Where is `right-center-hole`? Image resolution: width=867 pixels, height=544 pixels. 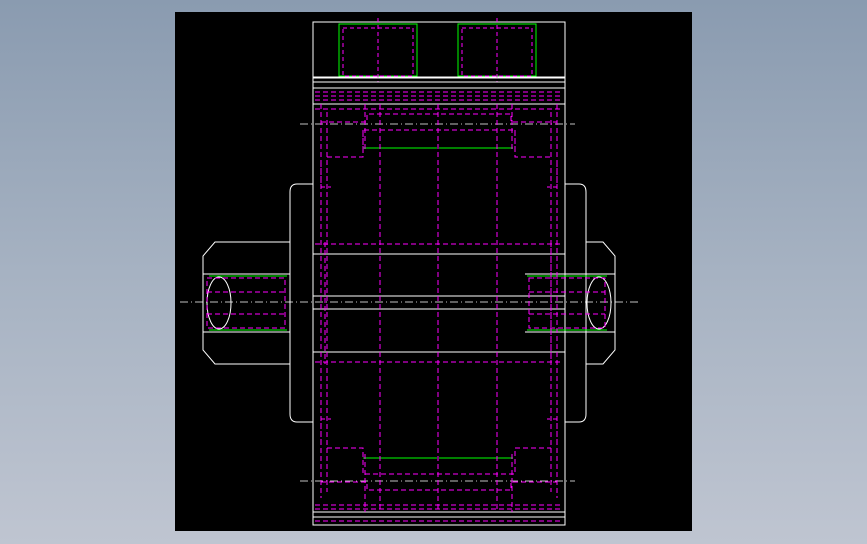
right-center-hole is located at coordinates (599, 303).